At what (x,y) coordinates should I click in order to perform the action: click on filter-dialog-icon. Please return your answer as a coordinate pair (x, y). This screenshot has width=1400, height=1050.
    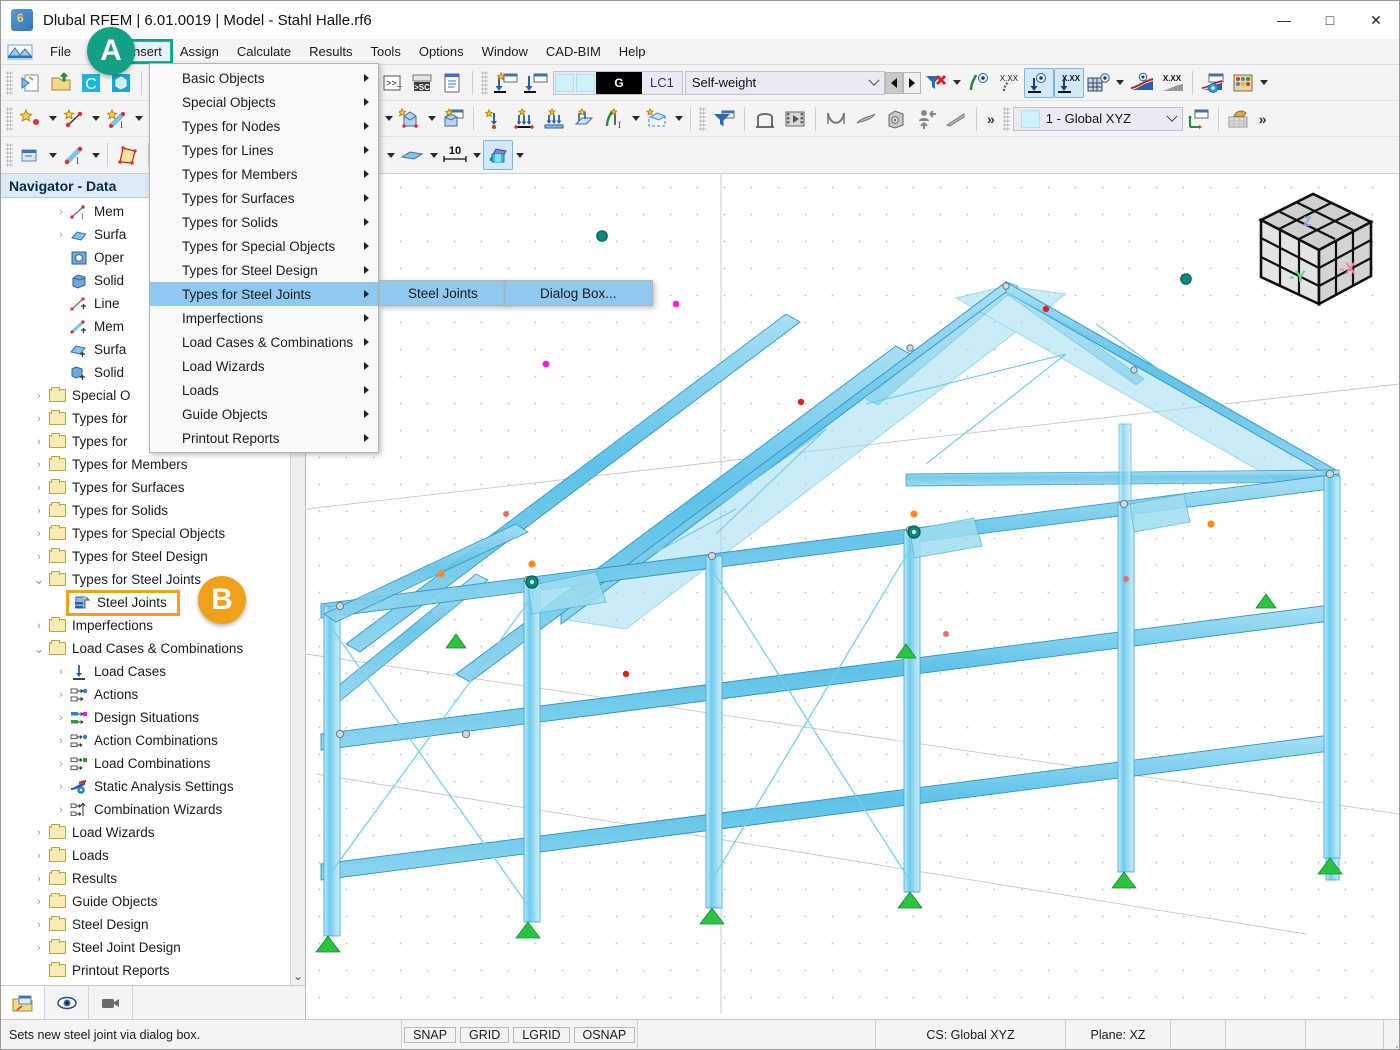
    Looking at the image, I should click on (724, 119).